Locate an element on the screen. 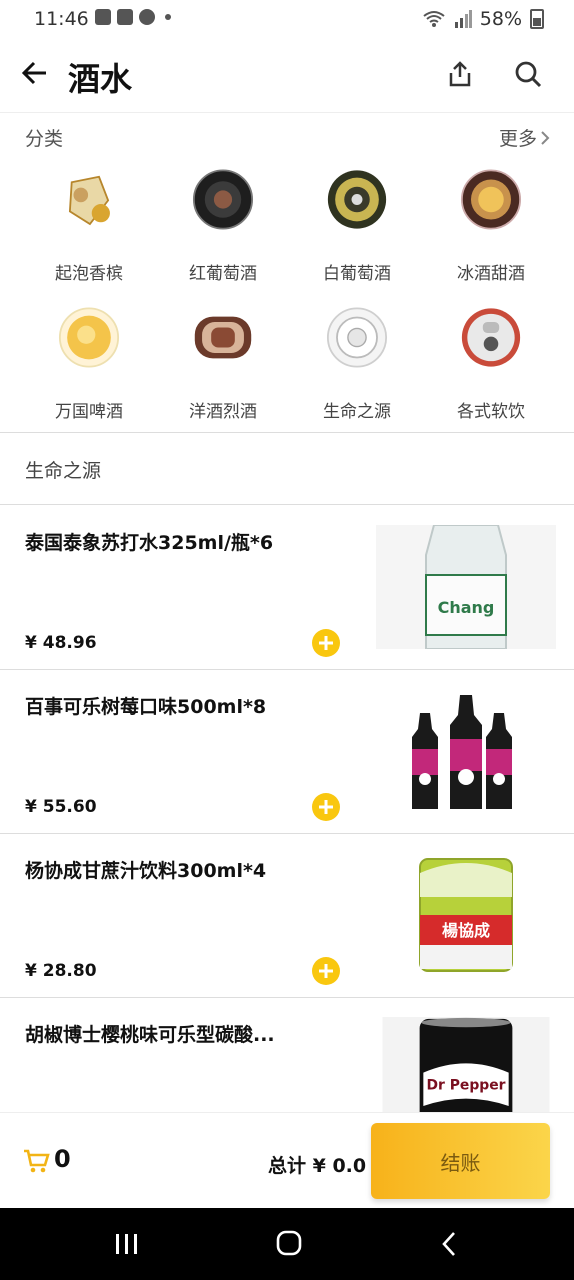 Image resolution: width=574 pixels, height=1280 pixels. category-label-white-wine: 白葡萄酒 is located at coordinates (357, 274).